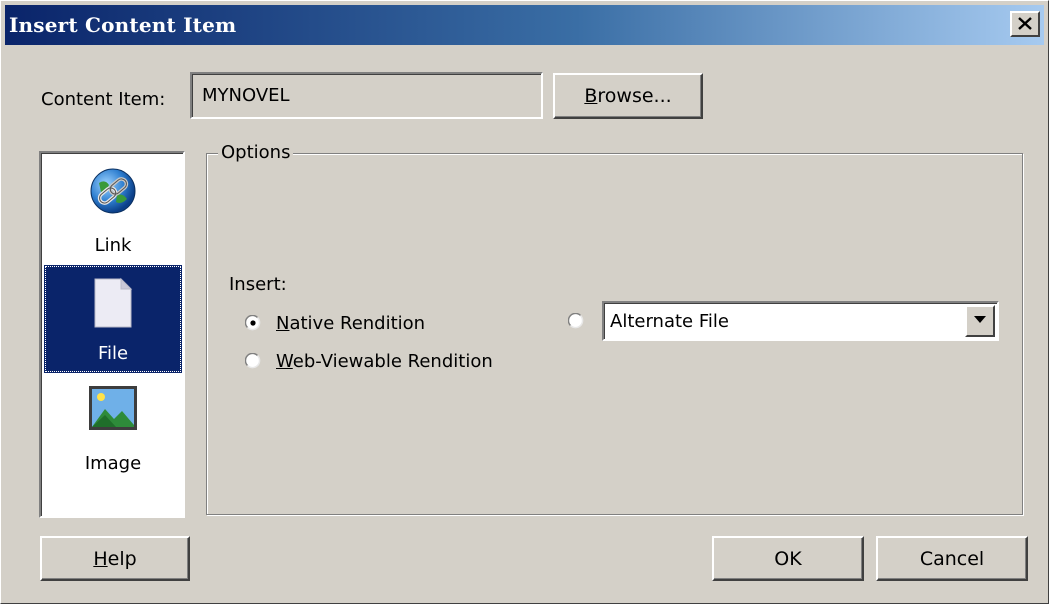  What do you see at coordinates (253, 323) in the screenshot?
I see `native-rendition-radio` at bounding box center [253, 323].